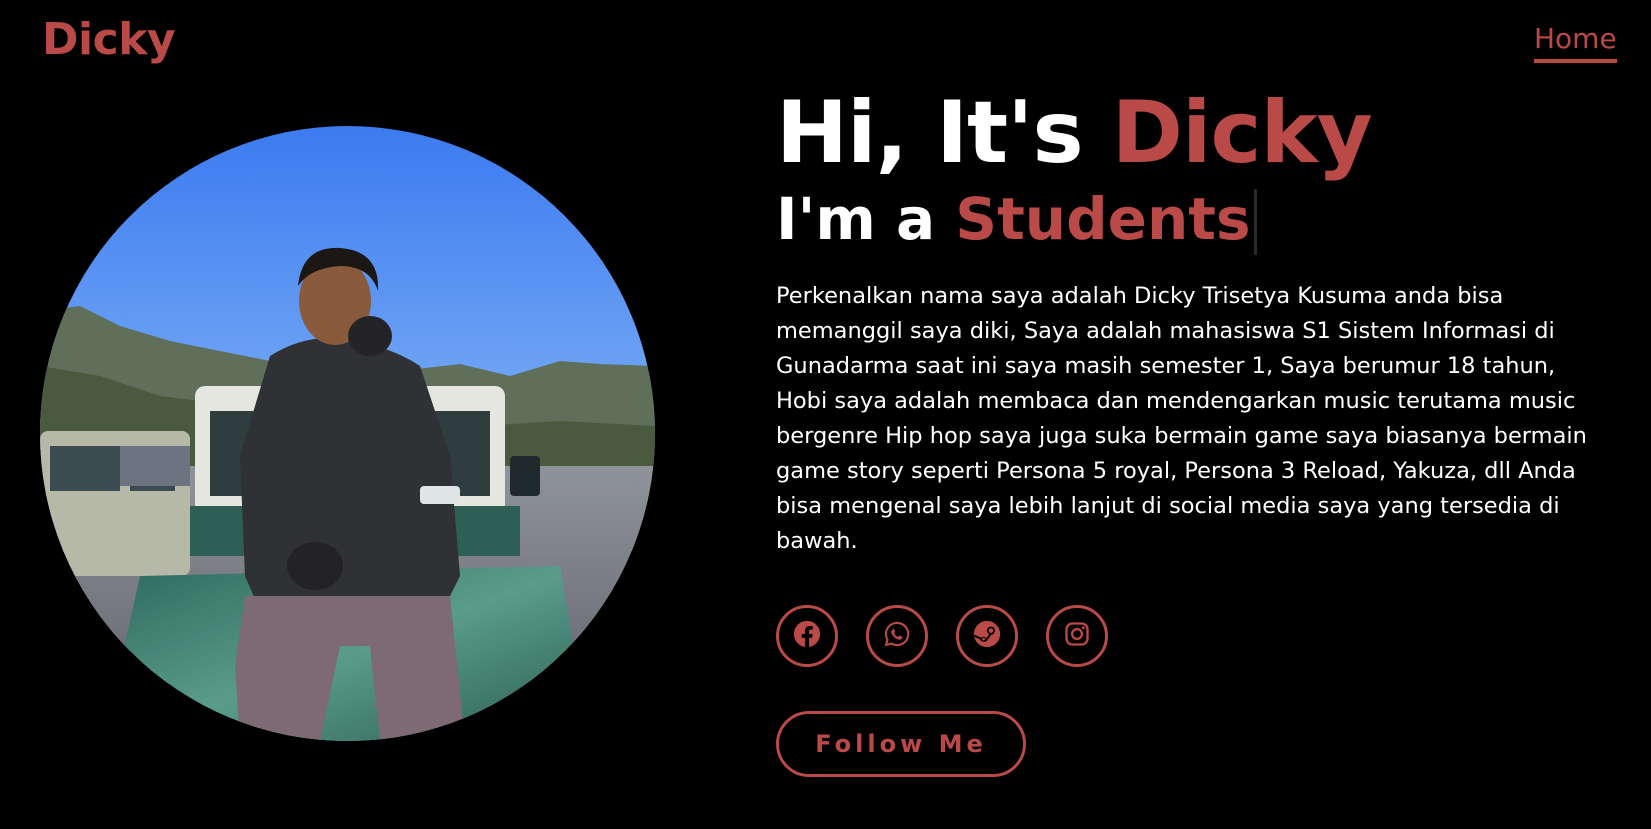 The image size is (1651, 829). I want to click on facebook-icon, so click(807, 636).